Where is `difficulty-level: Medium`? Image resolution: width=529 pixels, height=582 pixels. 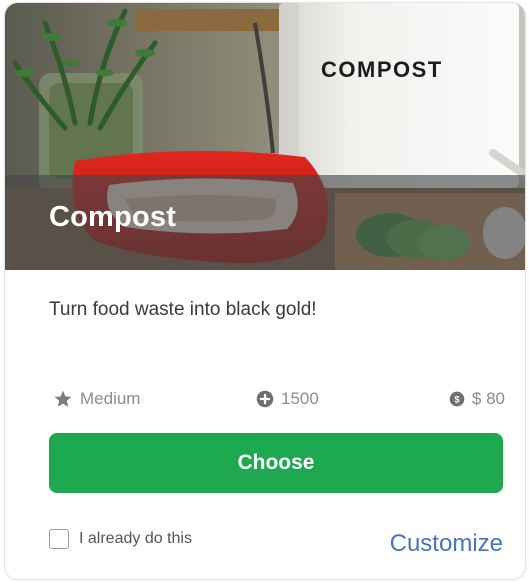
difficulty-level: Medium is located at coordinates (96, 399).